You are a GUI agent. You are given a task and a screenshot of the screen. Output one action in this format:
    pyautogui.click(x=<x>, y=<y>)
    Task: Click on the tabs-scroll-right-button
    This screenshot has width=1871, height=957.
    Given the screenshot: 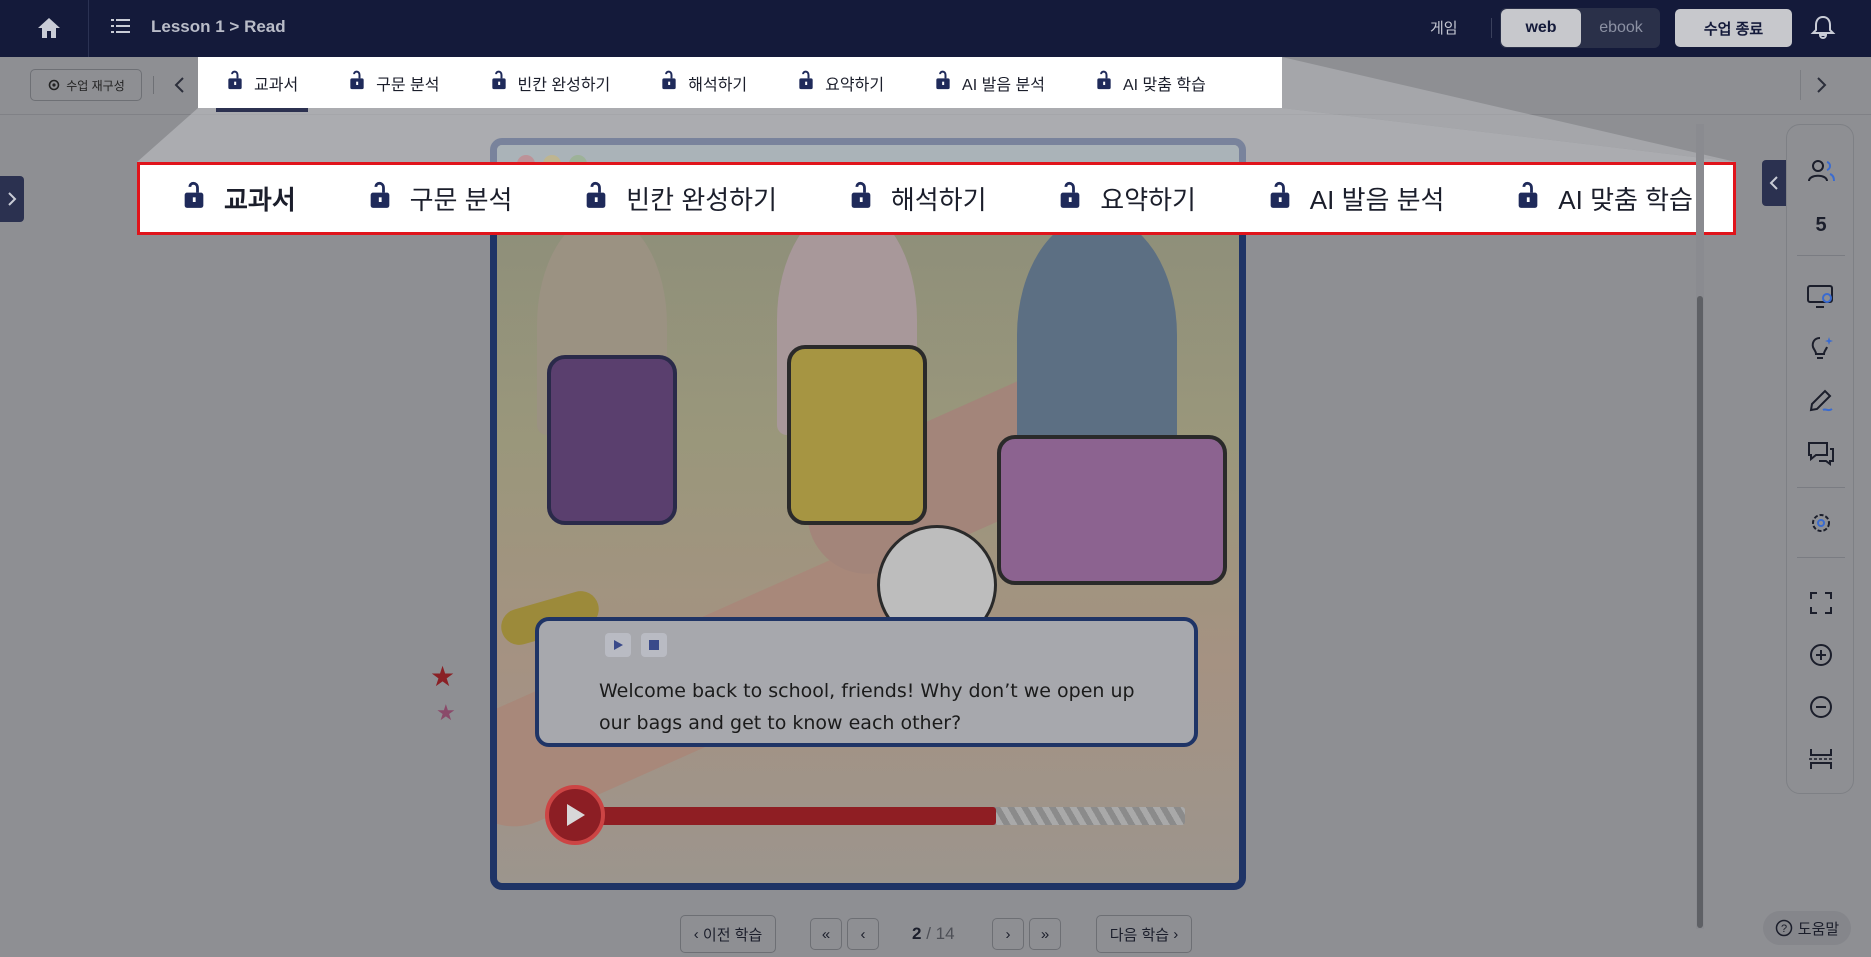 What is the action you would take?
    pyautogui.click(x=1821, y=85)
    